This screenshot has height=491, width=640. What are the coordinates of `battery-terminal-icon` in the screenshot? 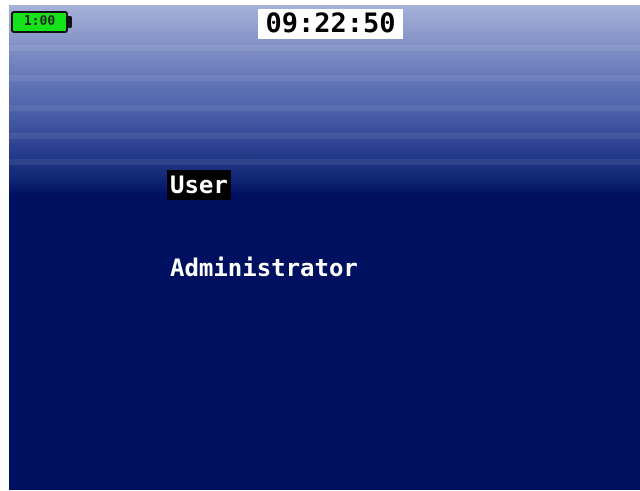 It's located at (70, 22).